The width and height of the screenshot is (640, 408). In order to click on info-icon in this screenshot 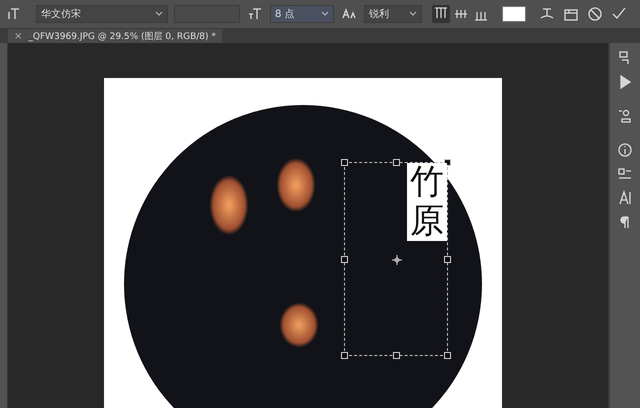, I will do `click(625, 150)`.